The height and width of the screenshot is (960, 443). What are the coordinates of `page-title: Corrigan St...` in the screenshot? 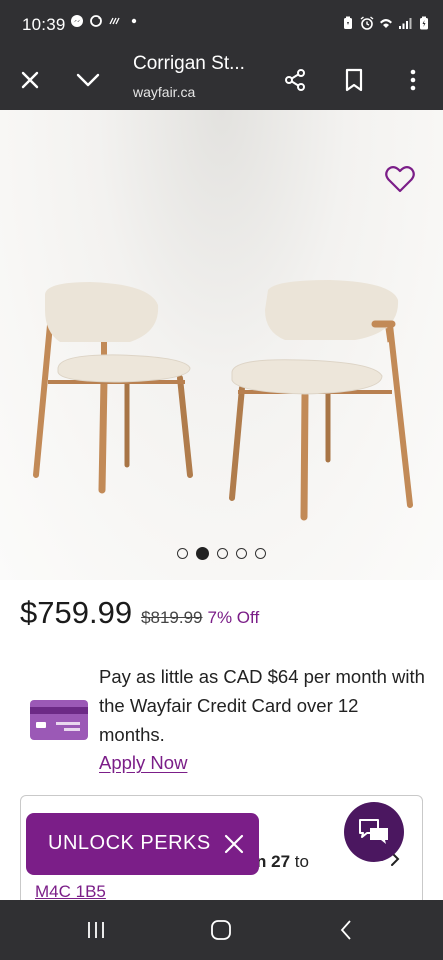 It's located at (189, 63).